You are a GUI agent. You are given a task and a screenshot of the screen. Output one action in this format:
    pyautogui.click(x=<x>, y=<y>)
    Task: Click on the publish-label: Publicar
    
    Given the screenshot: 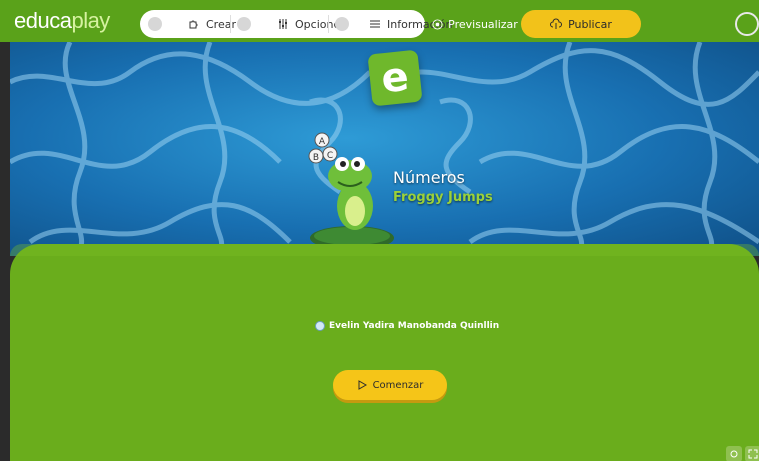 What is the action you would take?
    pyautogui.click(x=590, y=24)
    